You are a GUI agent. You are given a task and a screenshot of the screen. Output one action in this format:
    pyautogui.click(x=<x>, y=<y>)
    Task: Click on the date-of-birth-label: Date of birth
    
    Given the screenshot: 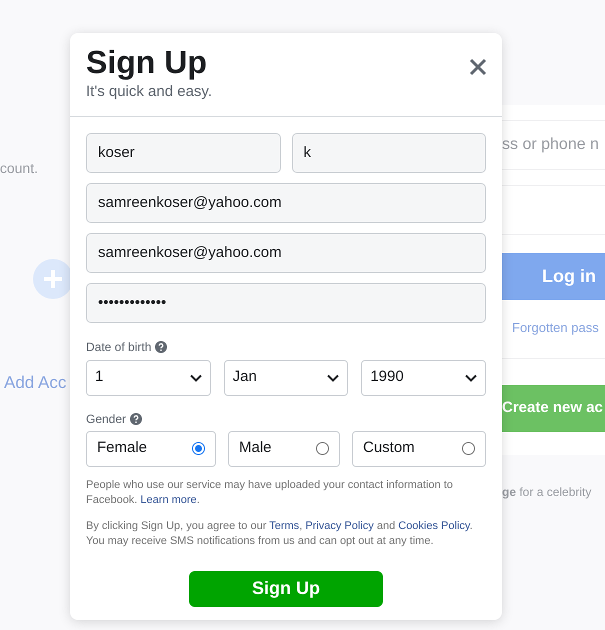 What is the action you would take?
    pyautogui.click(x=119, y=347)
    